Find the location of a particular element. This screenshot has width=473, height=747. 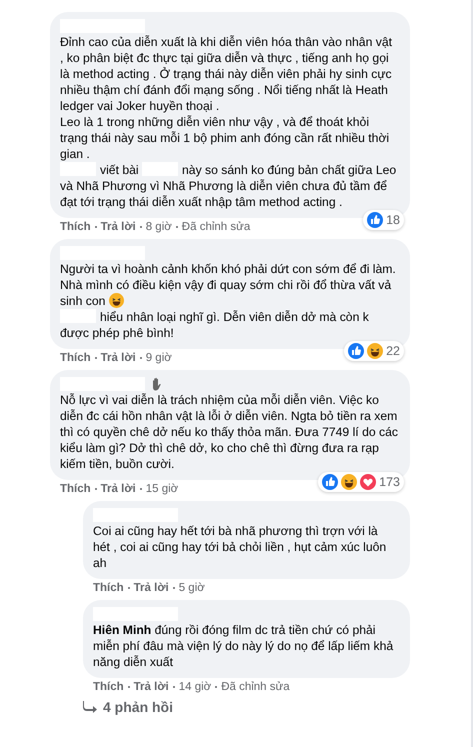

comment-text: hiểu nhân loại nghĩ gì. Dễn viên diễn dở mà còn k được phép phê bình! is located at coordinates (215, 325).